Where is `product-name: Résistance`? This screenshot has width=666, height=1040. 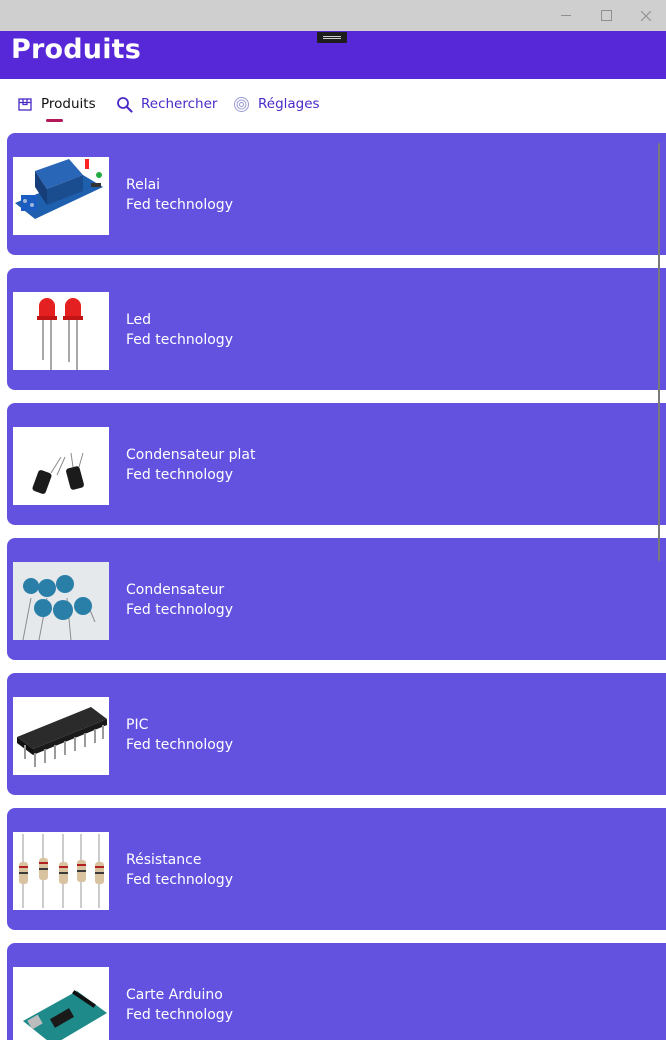 product-name: Résistance is located at coordinates (164, 860).